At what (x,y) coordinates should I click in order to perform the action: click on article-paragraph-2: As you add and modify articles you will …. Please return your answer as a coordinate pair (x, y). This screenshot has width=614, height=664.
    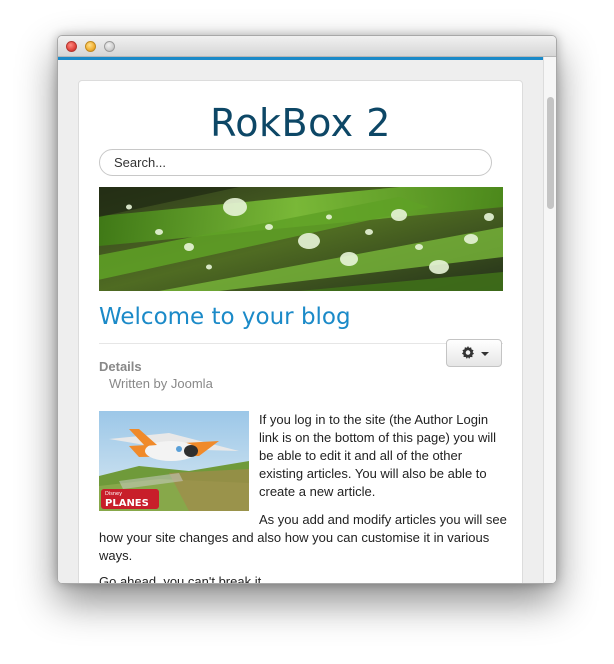
    Looking at the image, I should click on (303, 537).